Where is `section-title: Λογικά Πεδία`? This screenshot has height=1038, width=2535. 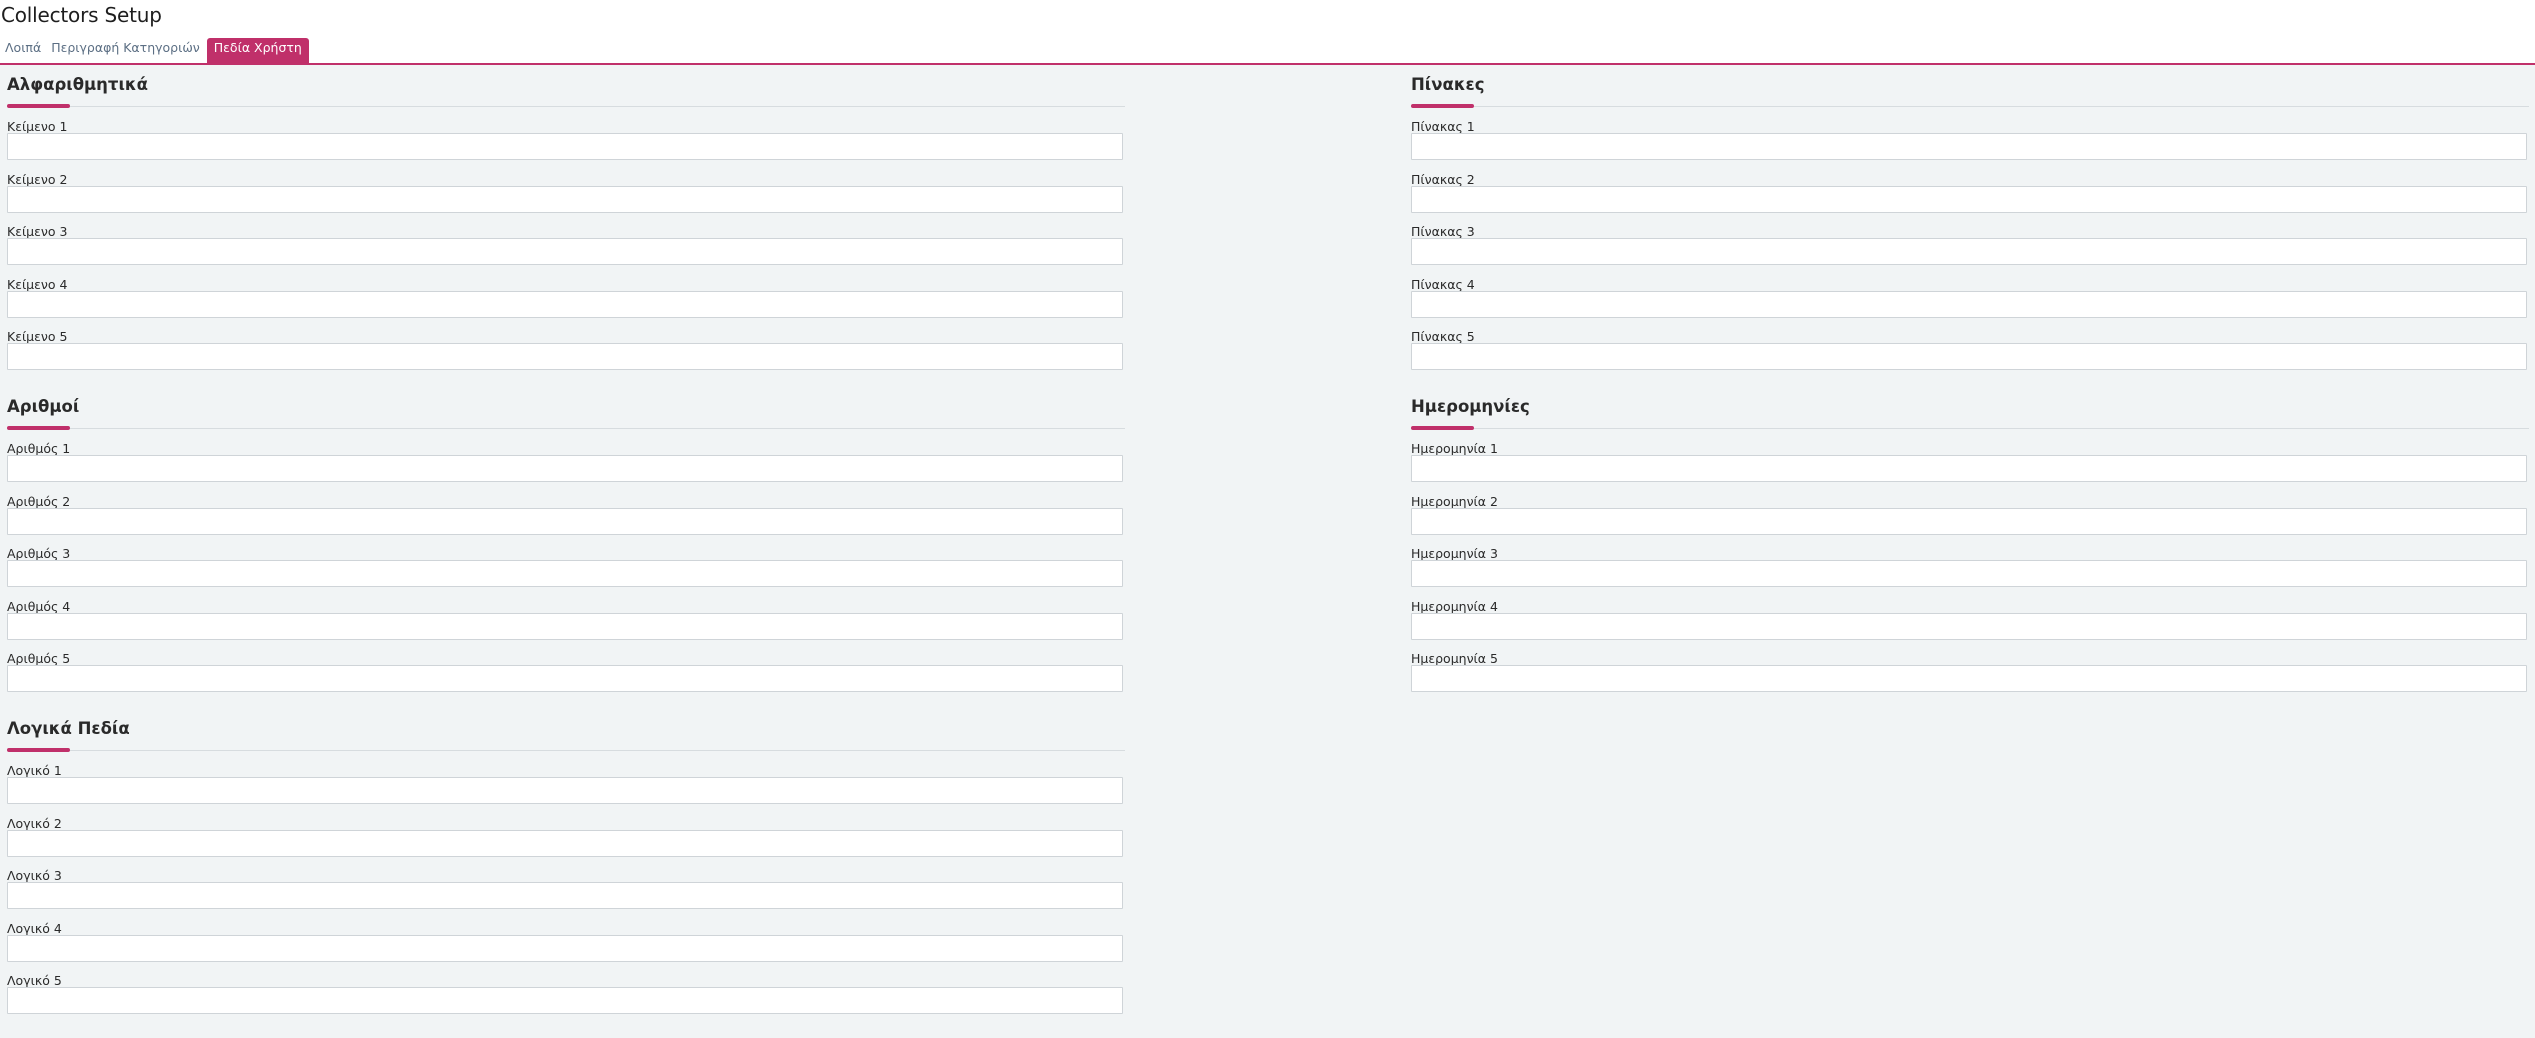
section-title: Λογικά Πεδία is located at coordinates (68, 728).